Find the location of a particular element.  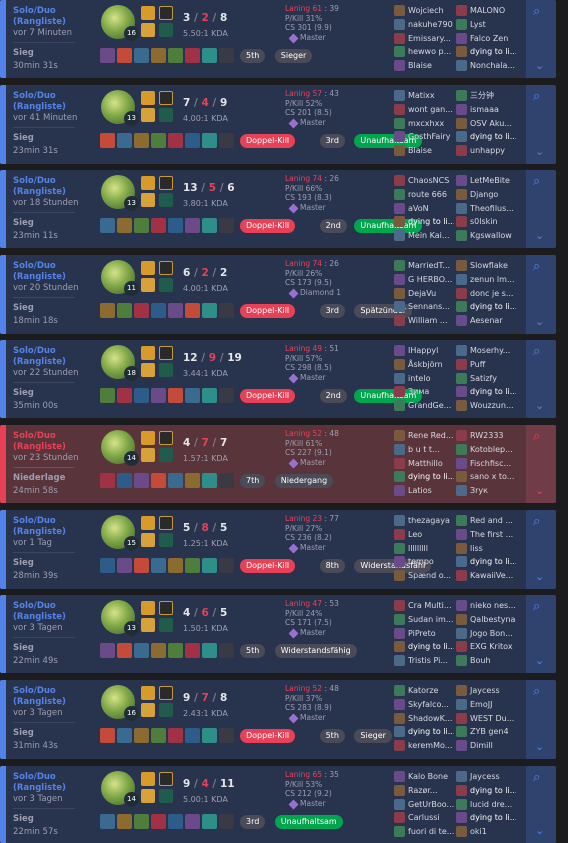

player-name: liss is located at coordinates (476, 549).